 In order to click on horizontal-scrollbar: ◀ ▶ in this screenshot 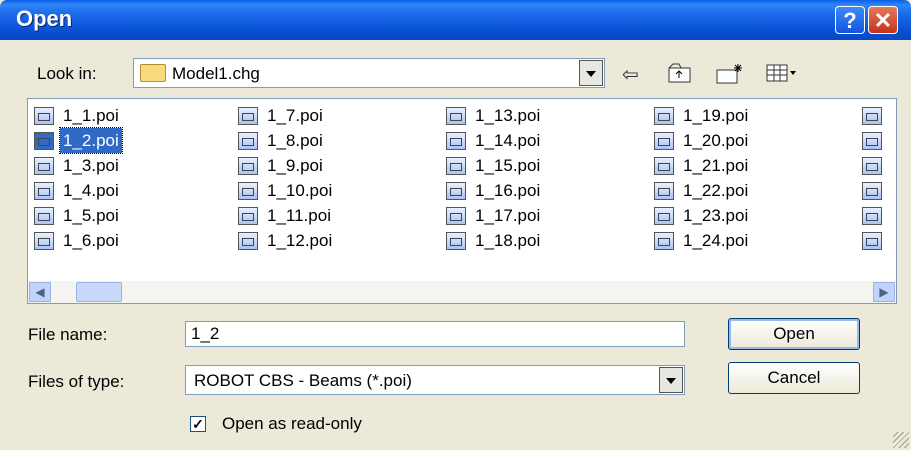, I will do `click(462, 292)`.